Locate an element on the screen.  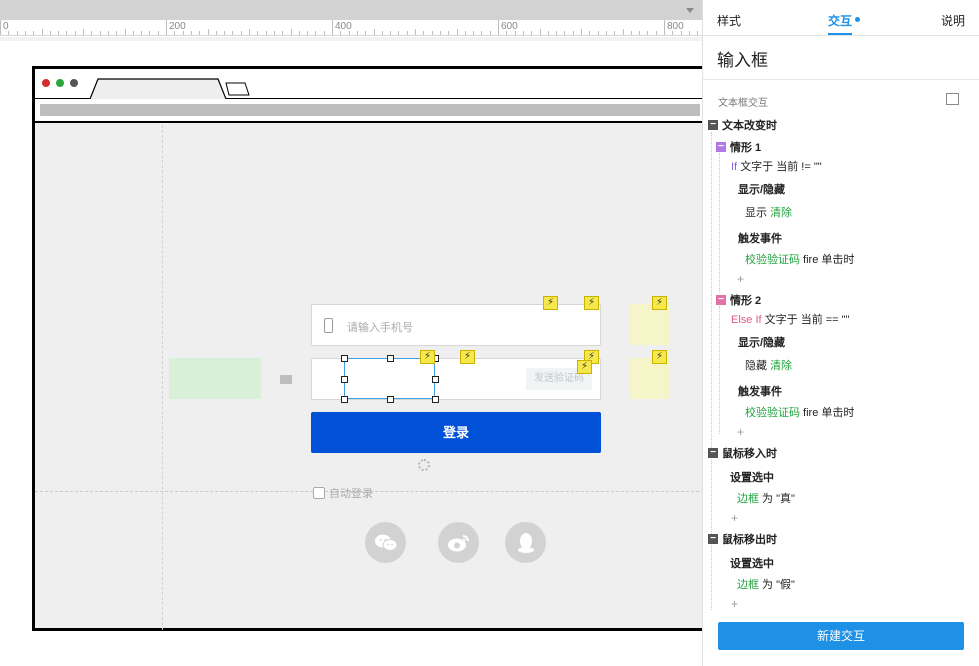
phone-input: 请输入手机号 is located at coordinates (456, 325).